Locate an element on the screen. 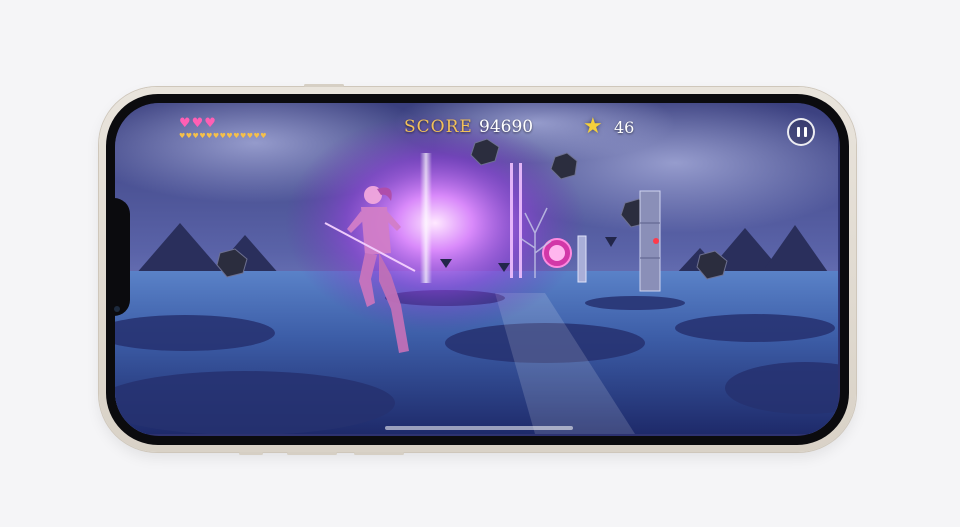 The image size is (960, 527). score-label: SCORE is located at coordinates (438, 127).